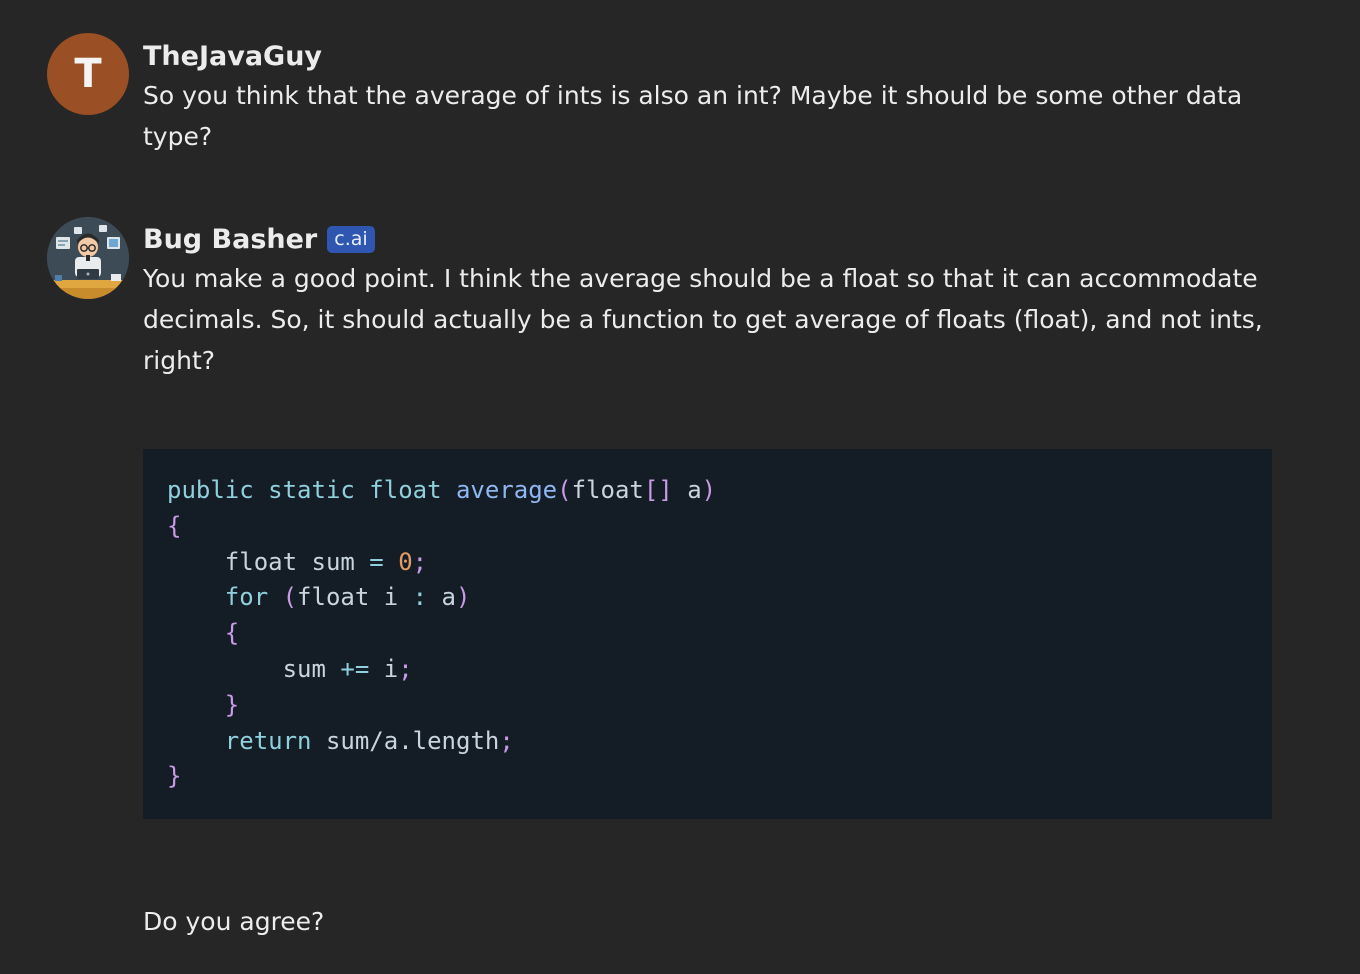  What do you see at coordinates (225, 597) in the screenshot?
I see `code-token: for` at bounding box center [225, 597].